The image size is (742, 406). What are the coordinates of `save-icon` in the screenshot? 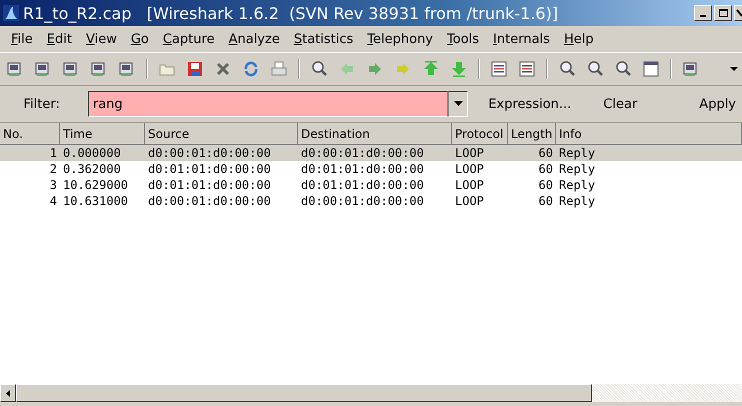 It's located at (195, 69).